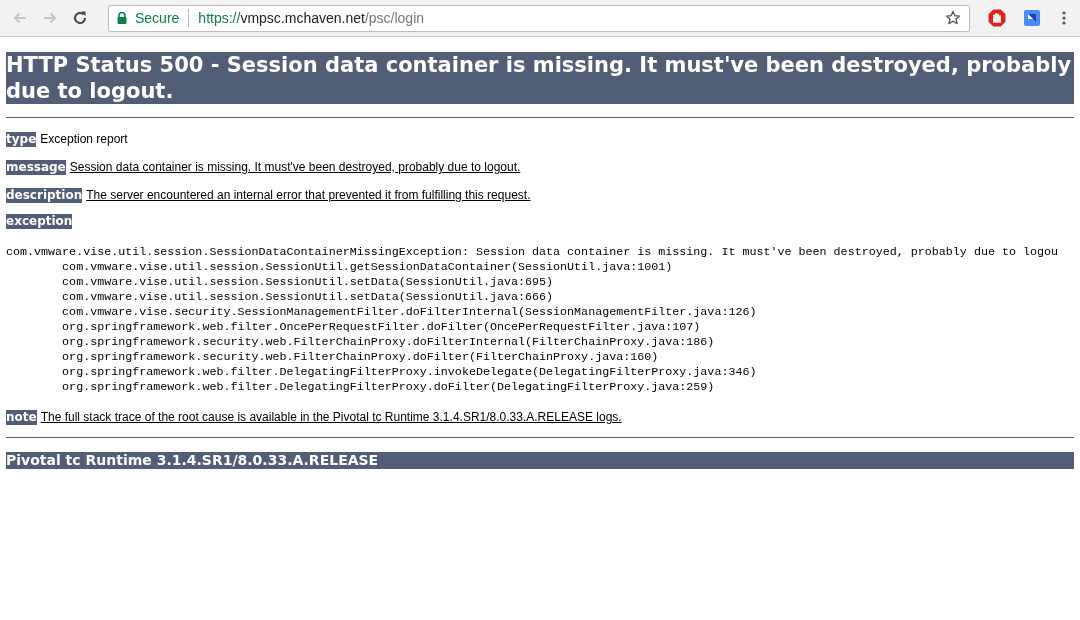  I want to click on field-label: description, so click(44, 195).